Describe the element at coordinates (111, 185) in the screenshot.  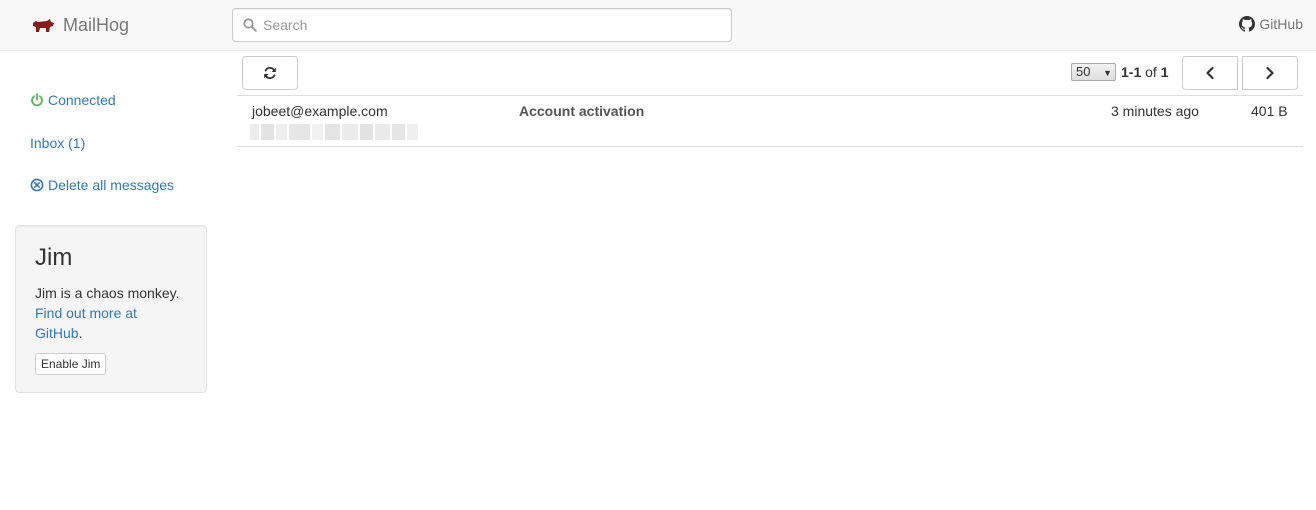
I see `delete-all-label: Delete all messages` at that location.